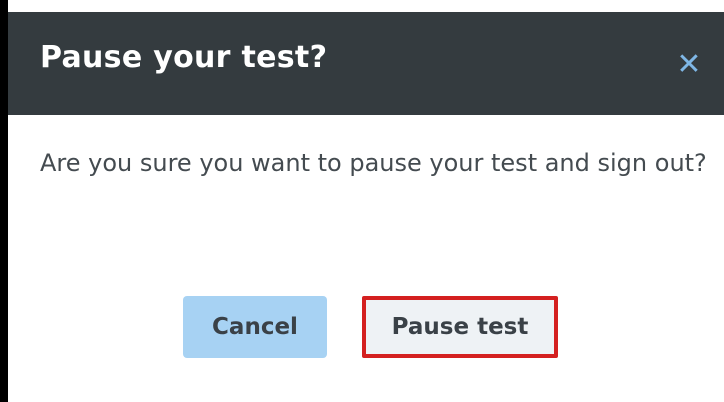  I want to click on close-button: ✕, so click(689, 65).